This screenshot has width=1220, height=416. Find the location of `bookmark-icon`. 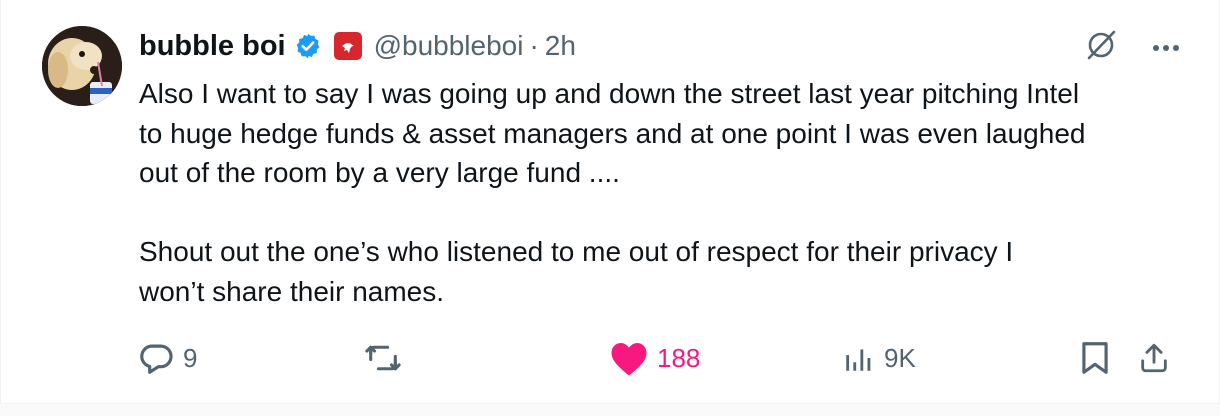

bookmark-icon is located at coordinates (1095, 358).